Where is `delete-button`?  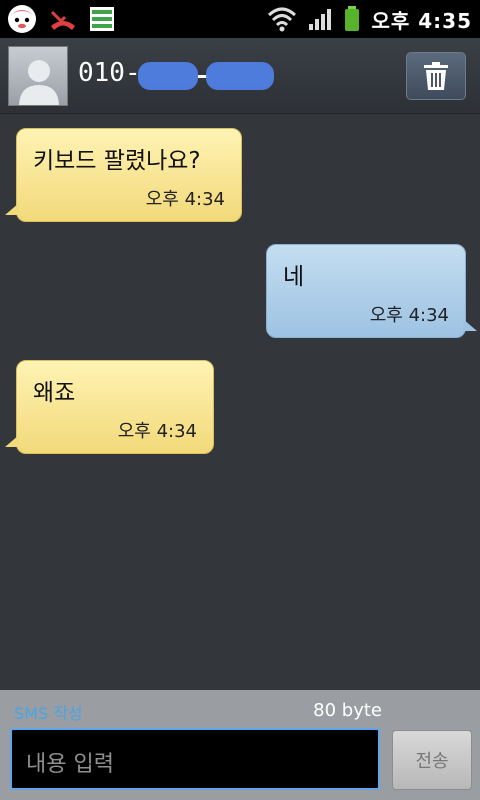 delete-button is located at coordinates (436, 76).